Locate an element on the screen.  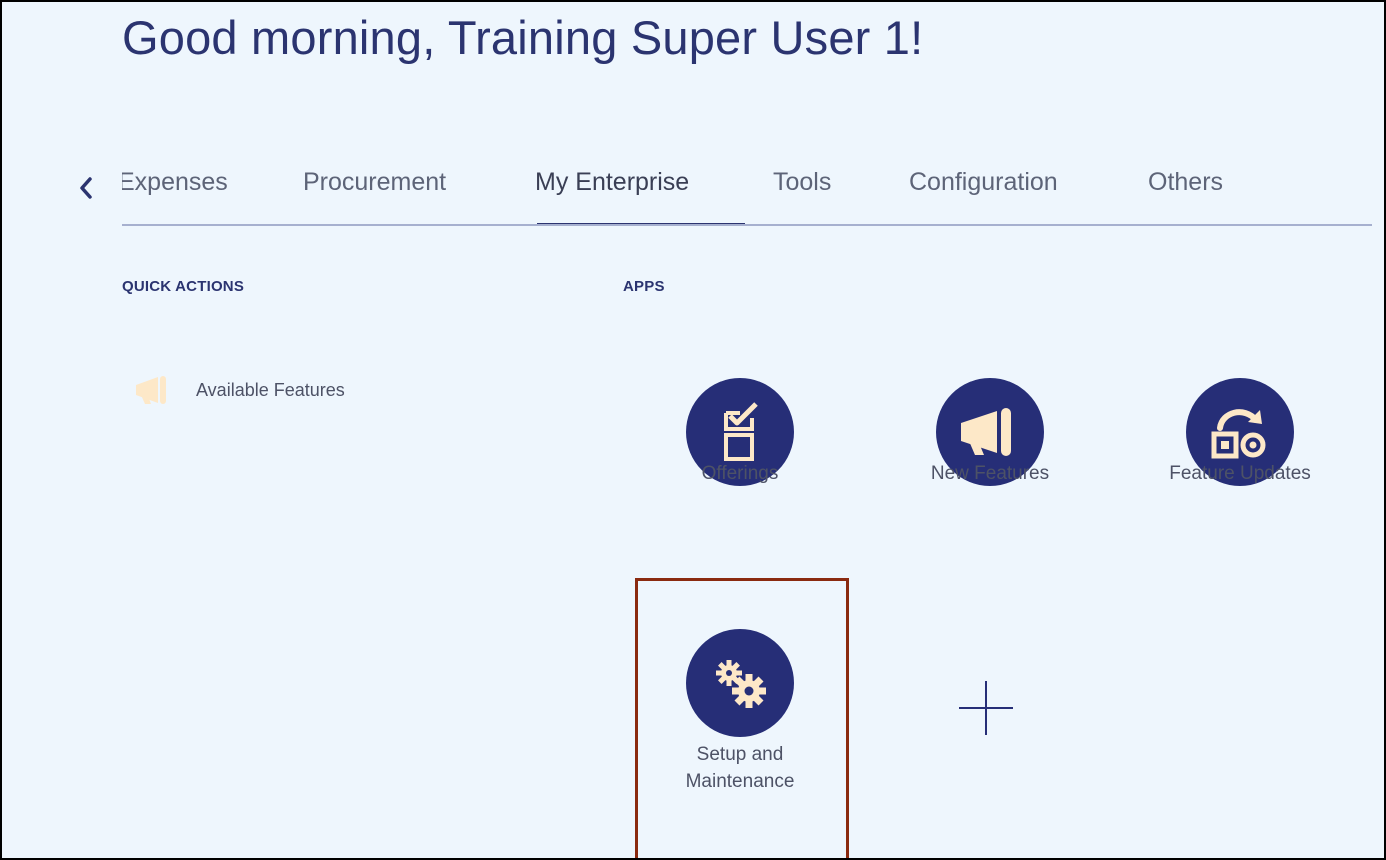
add-app-button is located at coordinates (986, 708).